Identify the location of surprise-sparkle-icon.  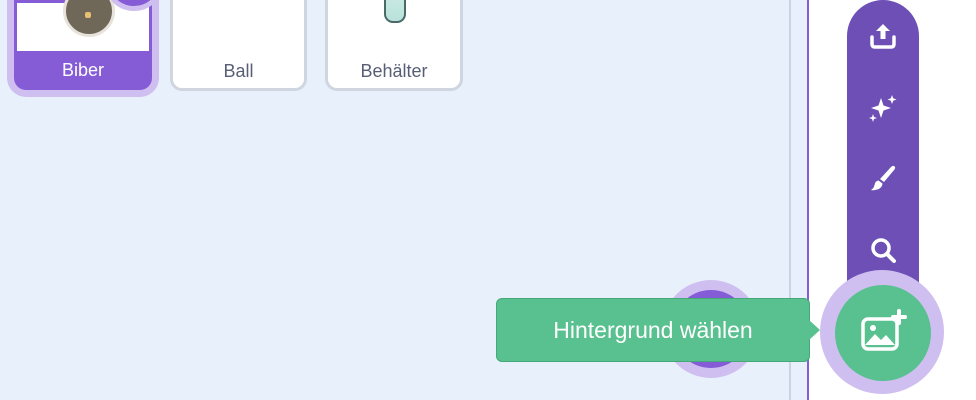
(883, 108).